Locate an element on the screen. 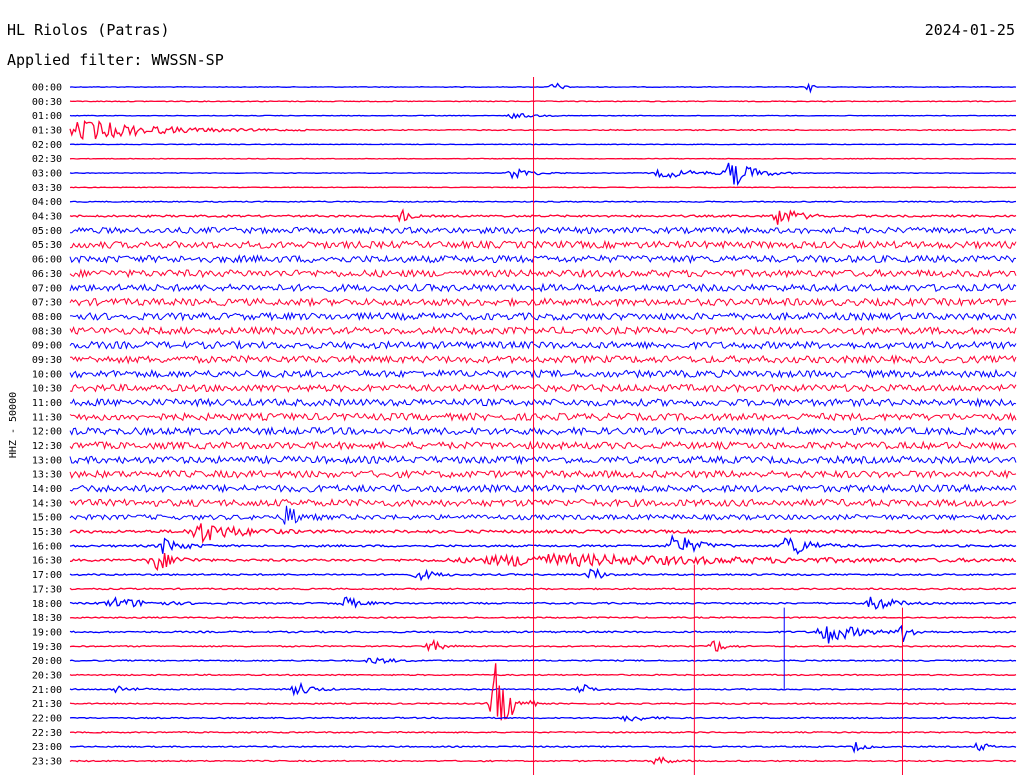 The width and height of the screenshot is (1024, 780). time-tick-label: 10:30 is located at coordinates (47, 389).